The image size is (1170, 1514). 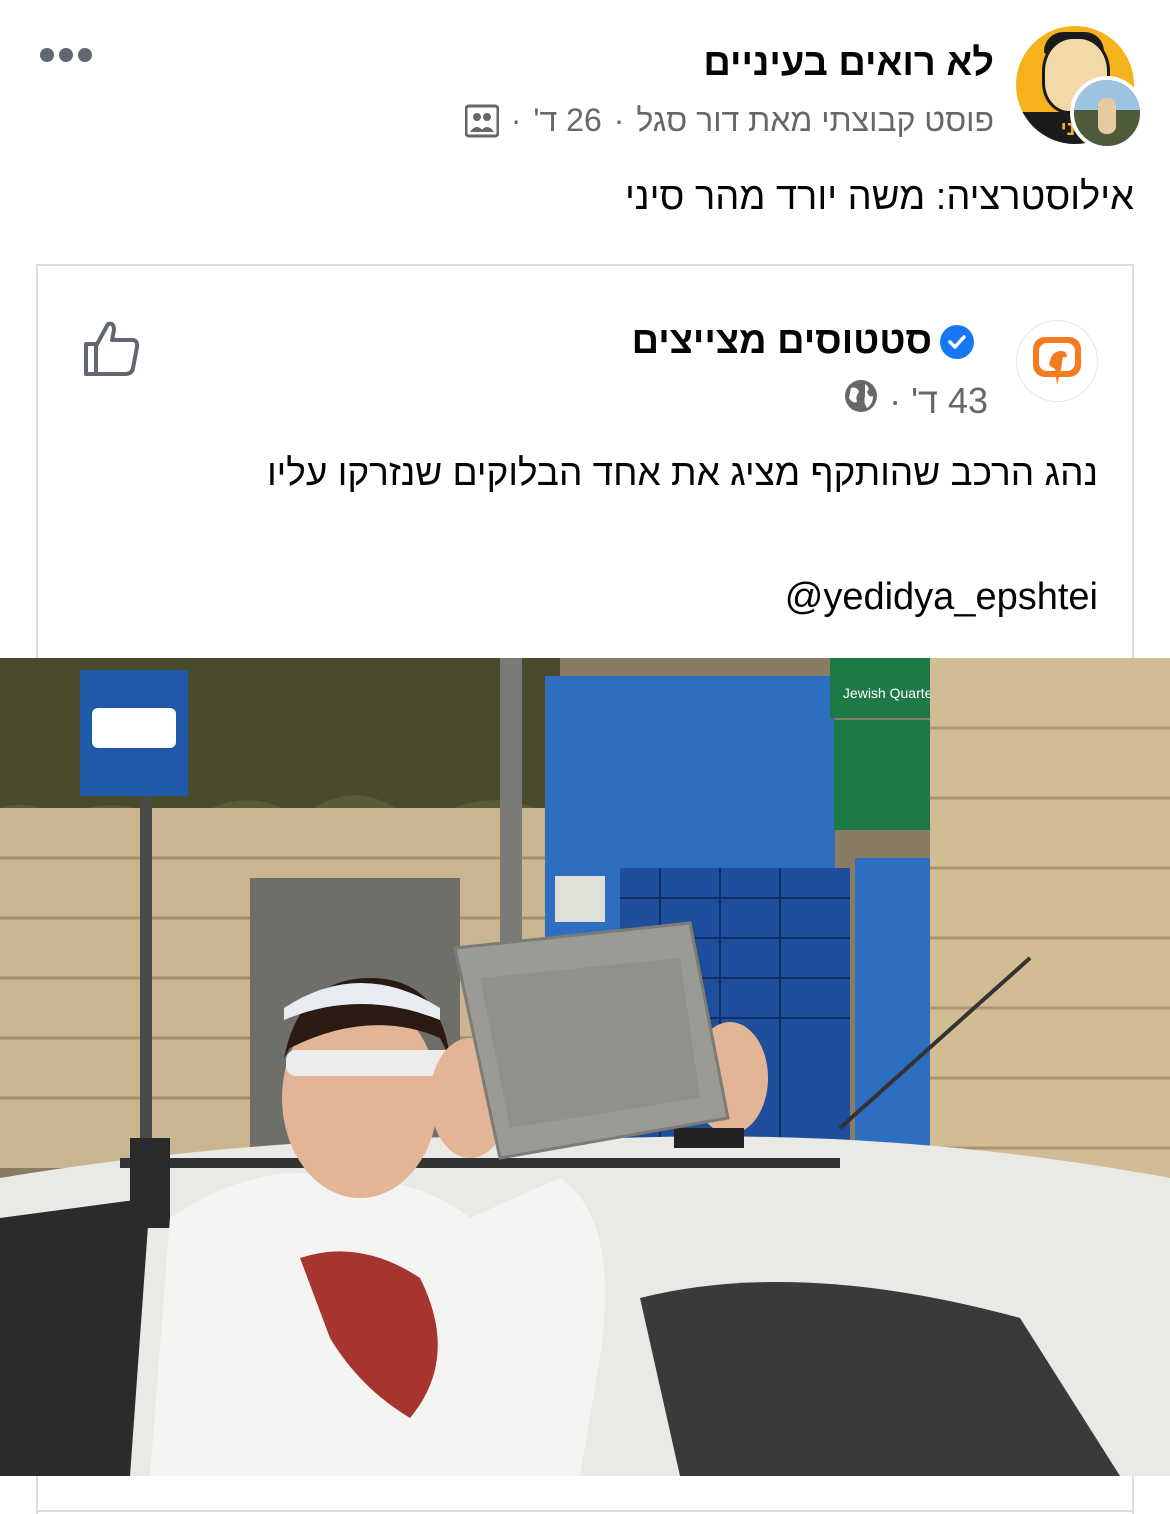 I want to click on post-author-line: פוסט קבוצתי מאת דור סגל, so click(x=815, y=120).